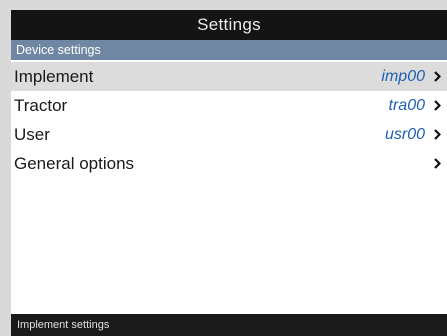 The height and width of the screenshot is (336, 447). I want to click on settings-item-label: Implement, so click(54, 76).